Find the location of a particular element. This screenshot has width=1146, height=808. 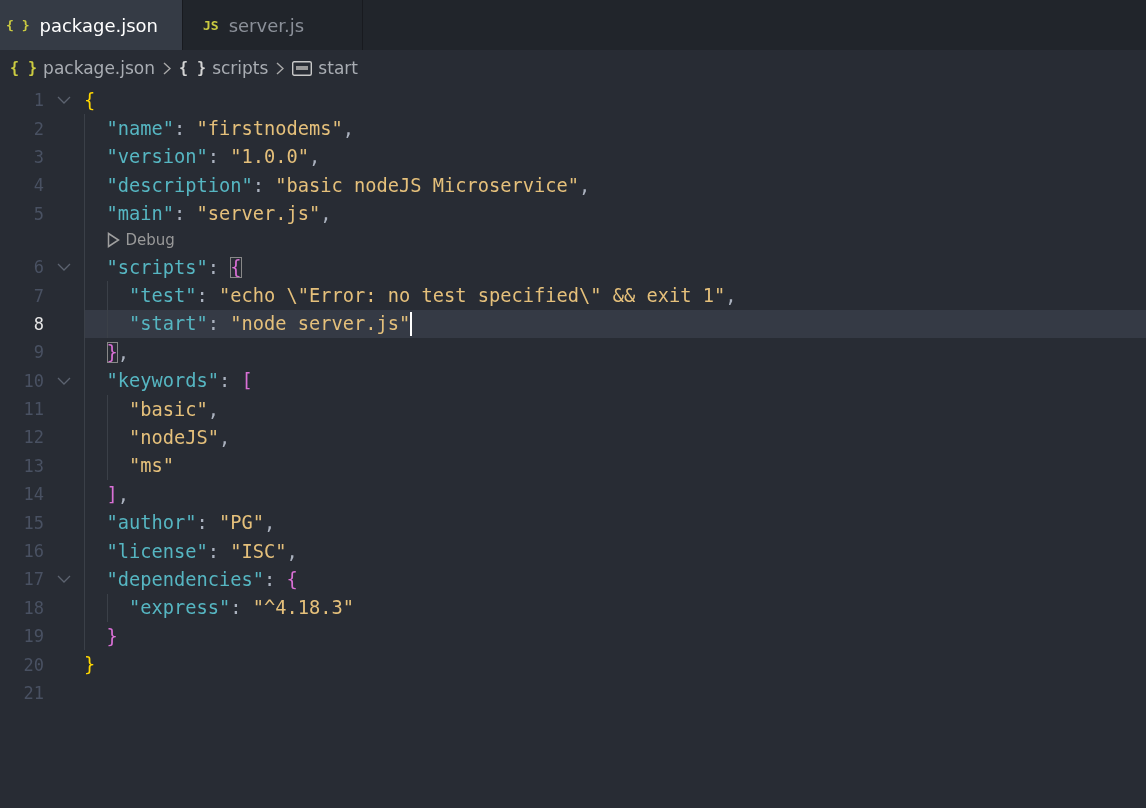

breadcrumb-item: scripts is located at coordinates (240, 68).